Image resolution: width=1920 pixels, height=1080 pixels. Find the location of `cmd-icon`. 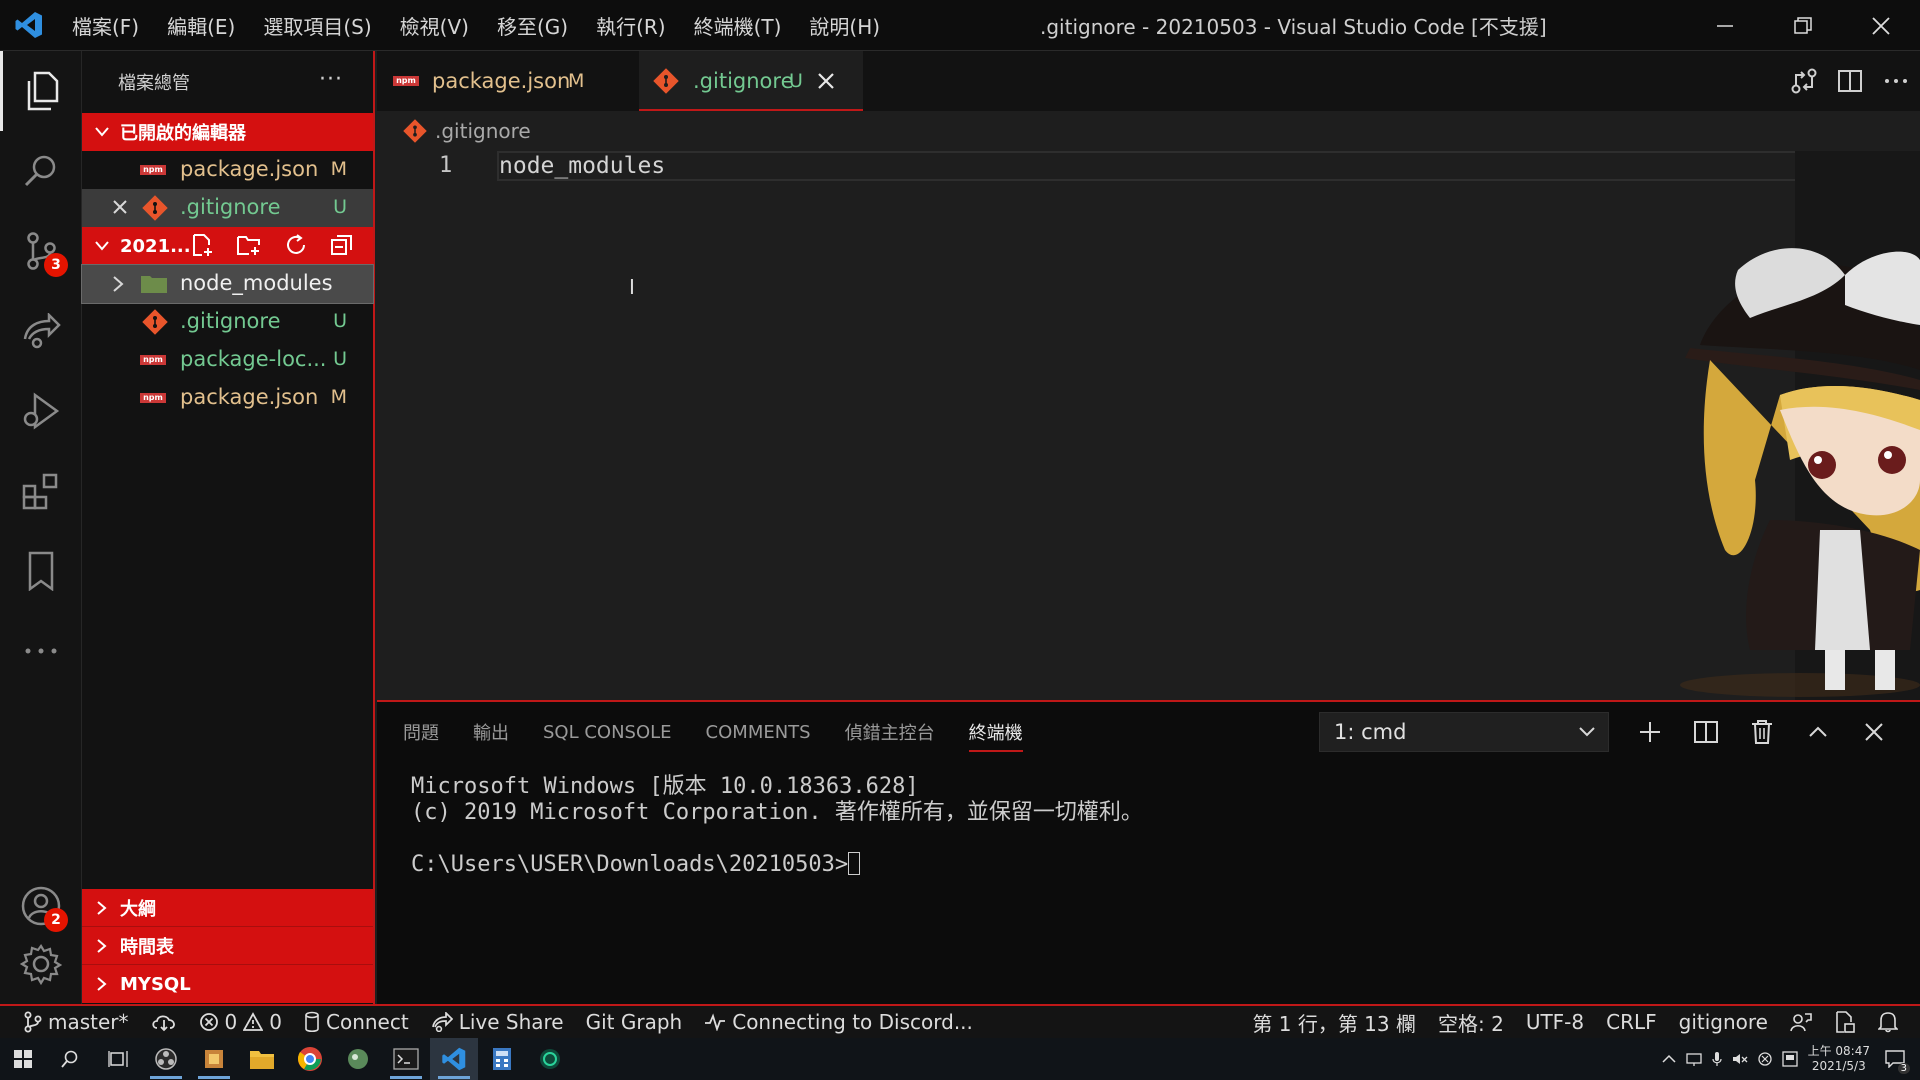

cmd-icon is located at coordinates (406, 1059).